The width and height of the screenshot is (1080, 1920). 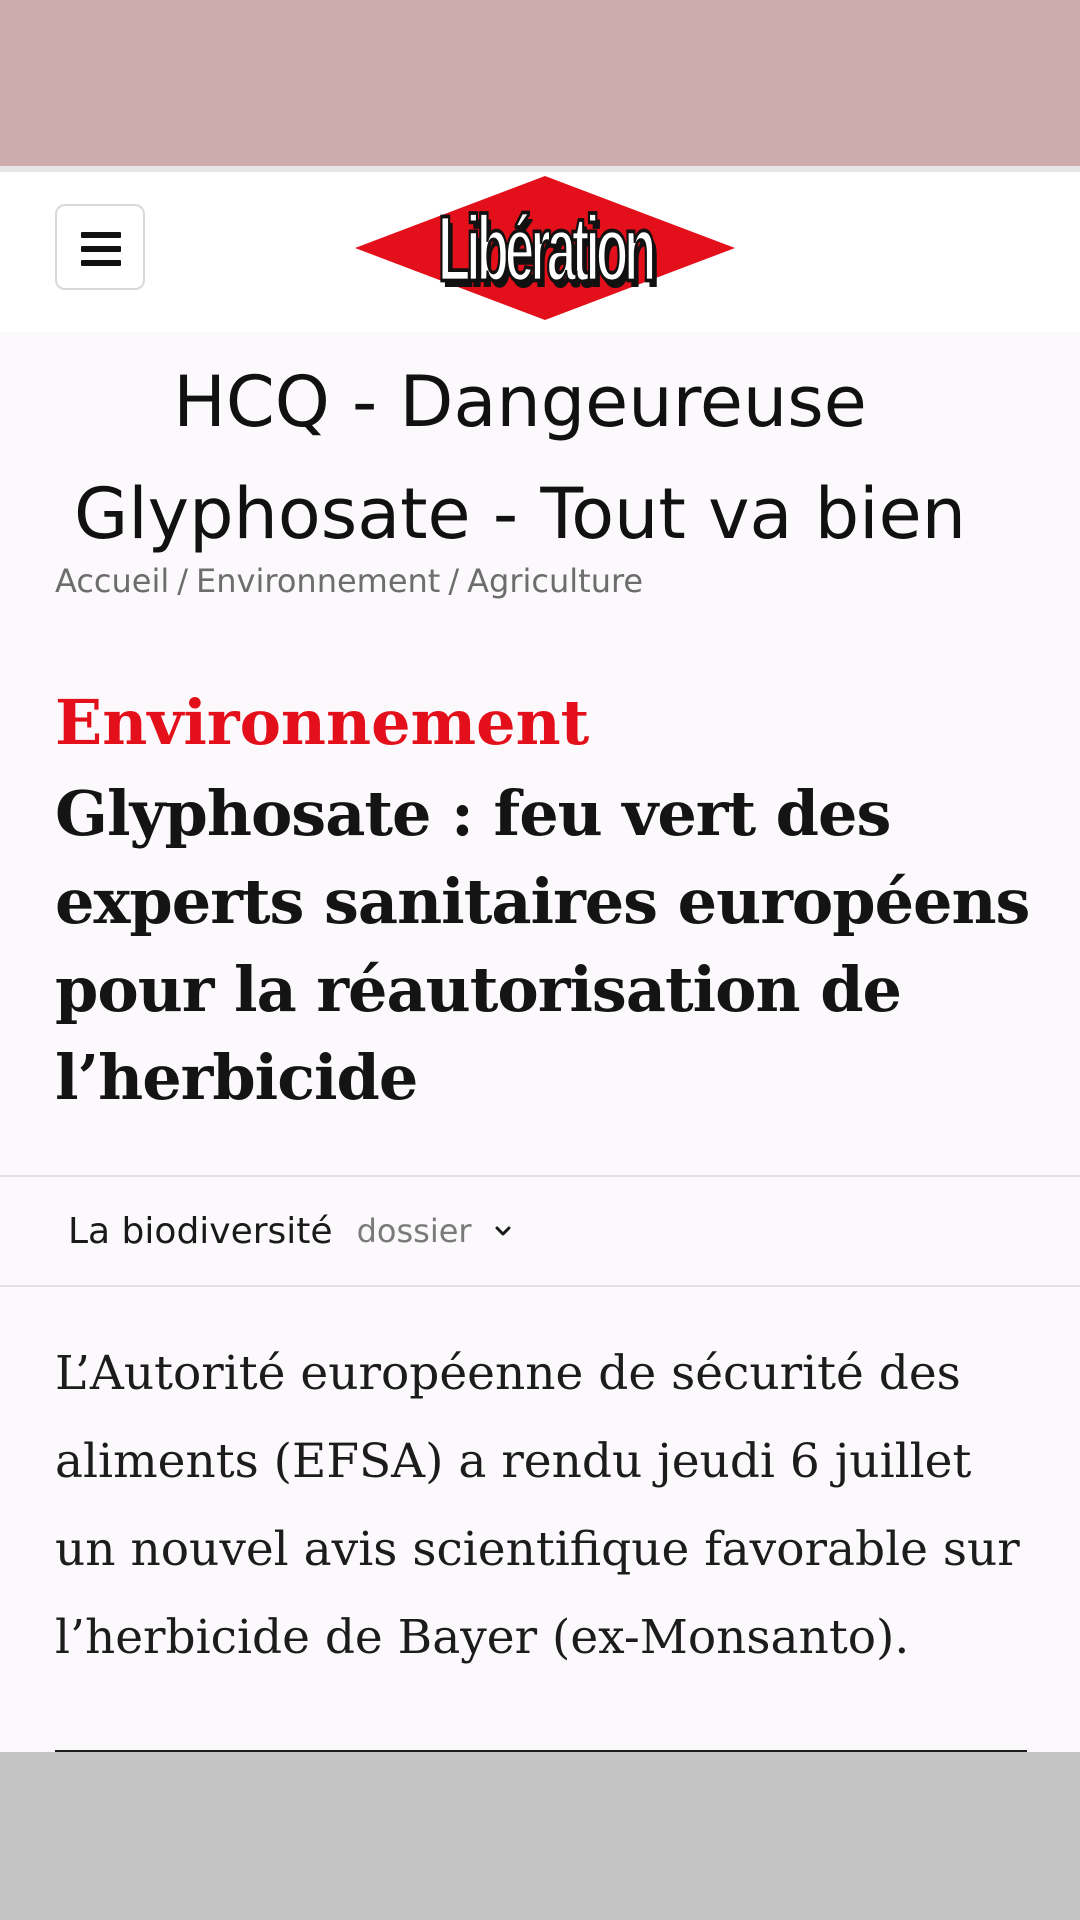 What do you see at coordinates (112, 581) in the screenshot?
I see `breadcrumb-accueil: Accueil` at bounding box center [112, 581].